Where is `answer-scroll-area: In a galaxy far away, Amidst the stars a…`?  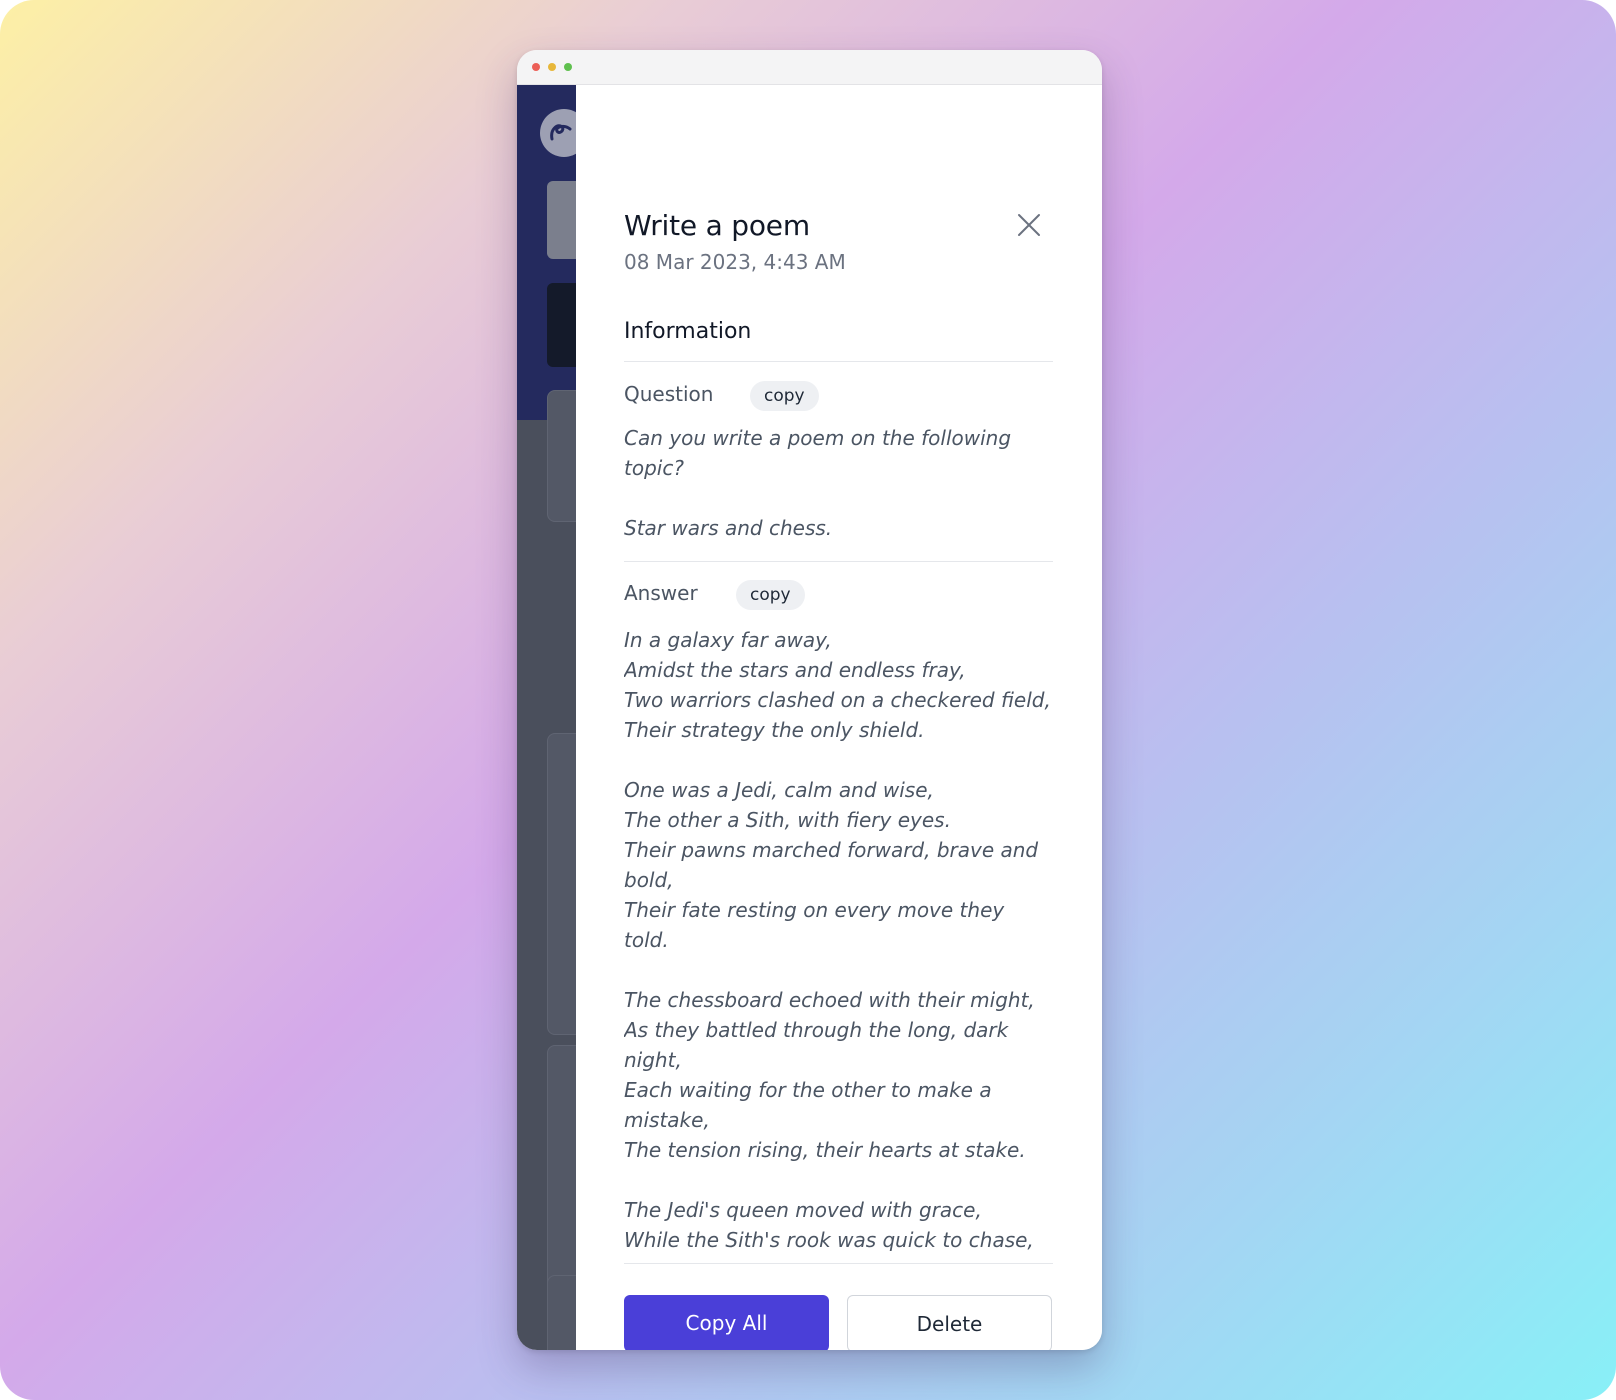 answer-scroll-area: In a galaxy far away, Amidst the stars a… is located at coordinates (844, 942).